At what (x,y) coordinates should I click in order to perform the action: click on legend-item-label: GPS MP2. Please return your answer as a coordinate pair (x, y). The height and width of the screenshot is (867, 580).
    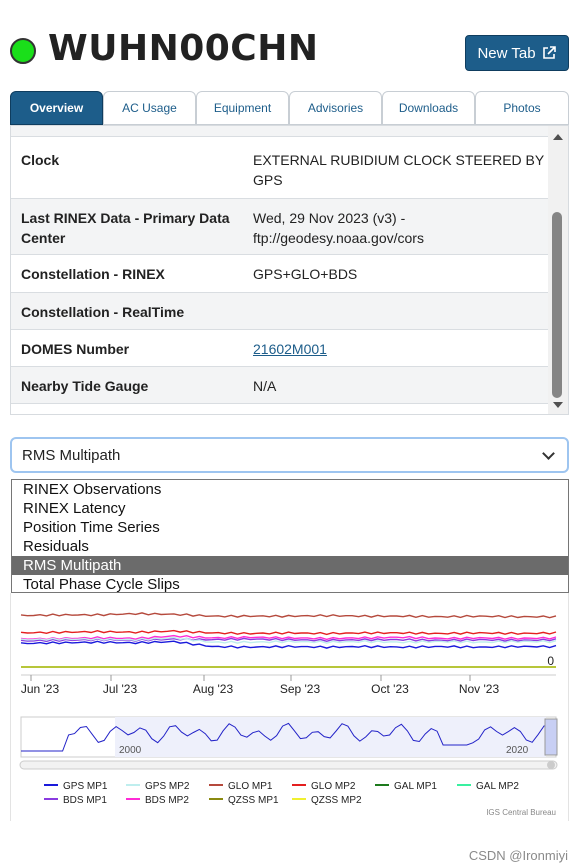
    Looking at the image, I should click on (167, 786).